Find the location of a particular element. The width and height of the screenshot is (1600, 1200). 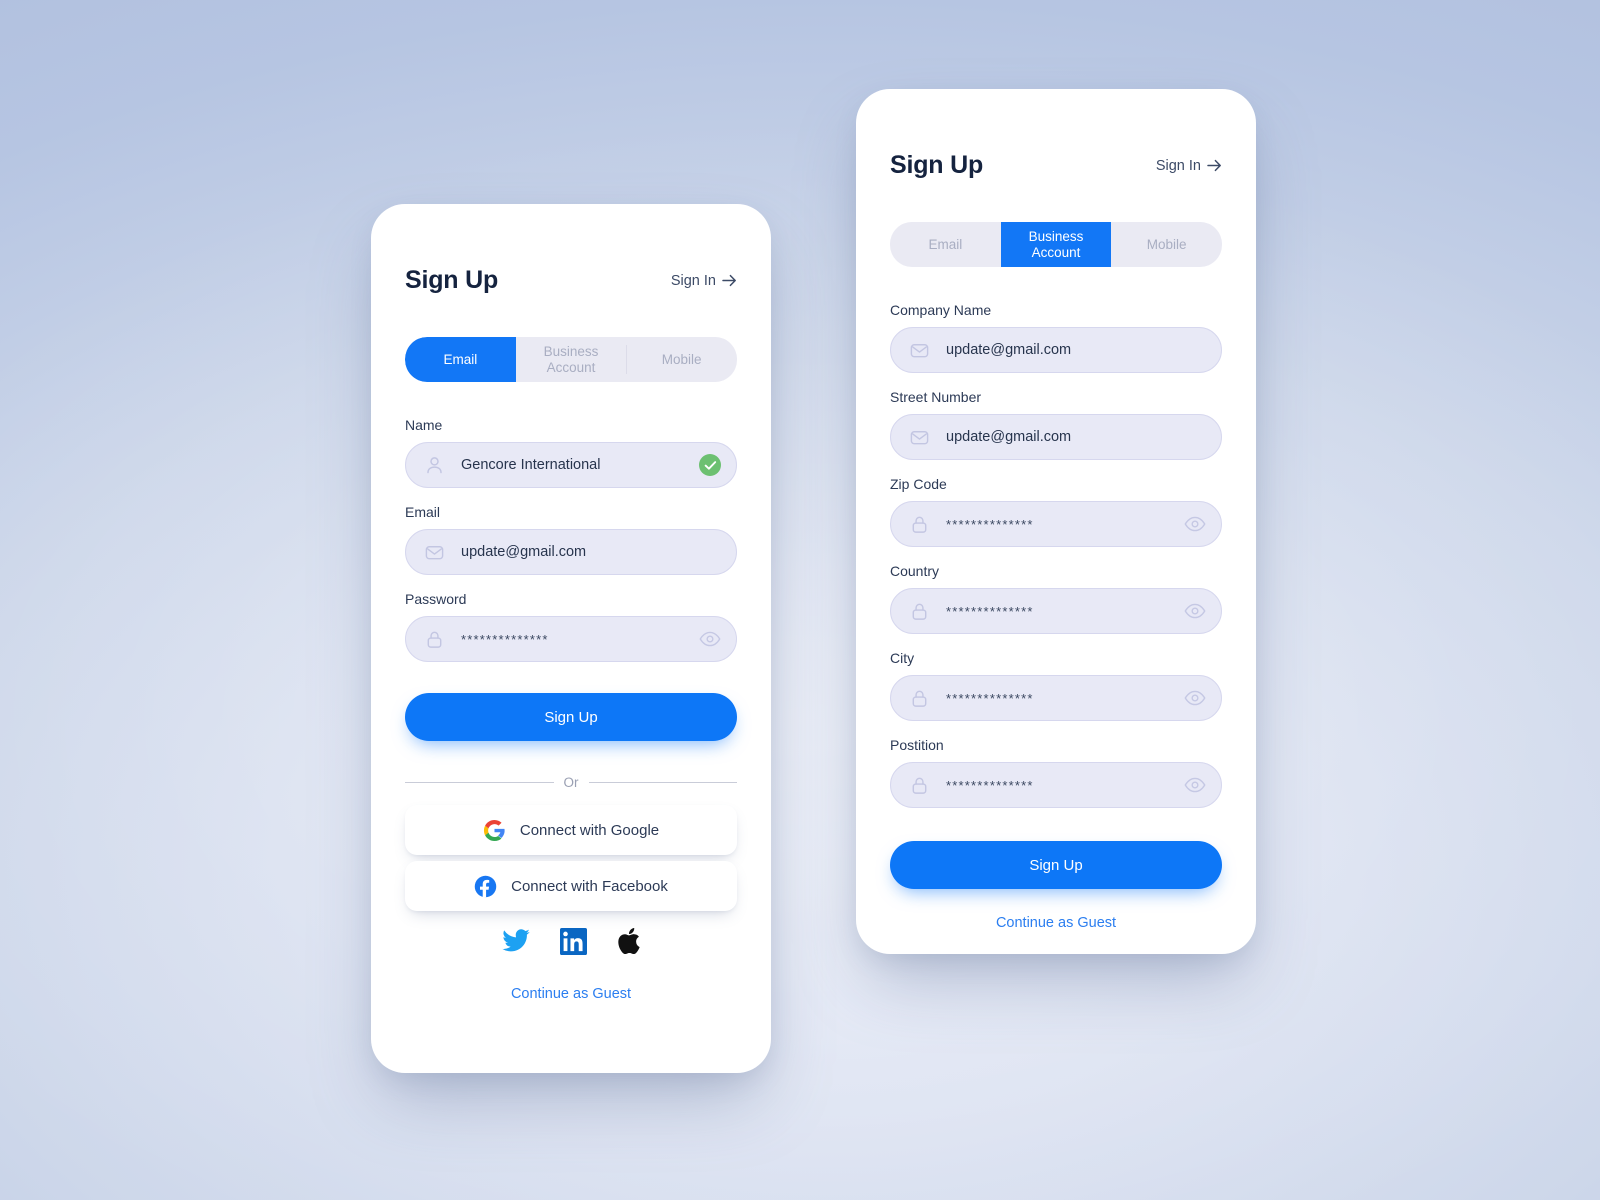

facebook-icon is located at coordinates (485, 886).